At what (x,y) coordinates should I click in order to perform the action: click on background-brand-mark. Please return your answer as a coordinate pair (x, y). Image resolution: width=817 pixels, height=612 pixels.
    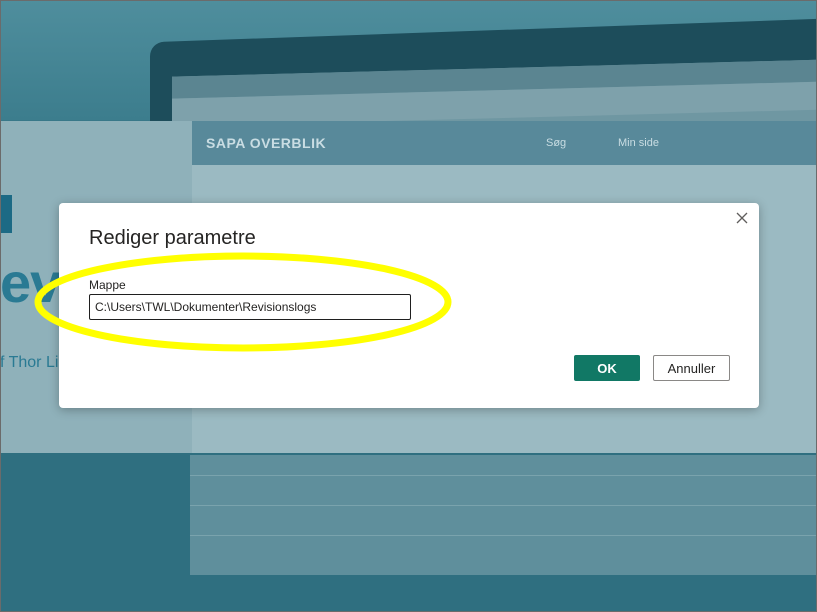
    Looking at the image, I should click on (6, 214).